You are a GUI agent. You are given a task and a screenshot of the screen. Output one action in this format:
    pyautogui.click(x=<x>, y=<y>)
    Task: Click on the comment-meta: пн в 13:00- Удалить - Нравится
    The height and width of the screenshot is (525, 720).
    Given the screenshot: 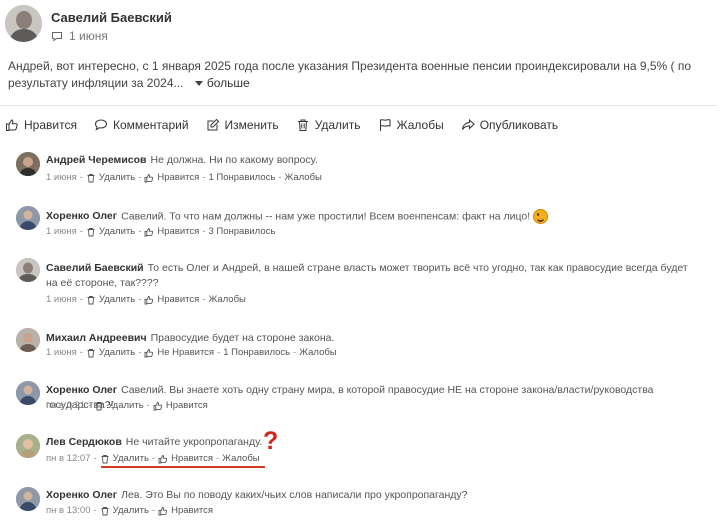 What is the action you would take?
    pyautogui.click(x=130, y=510)
    